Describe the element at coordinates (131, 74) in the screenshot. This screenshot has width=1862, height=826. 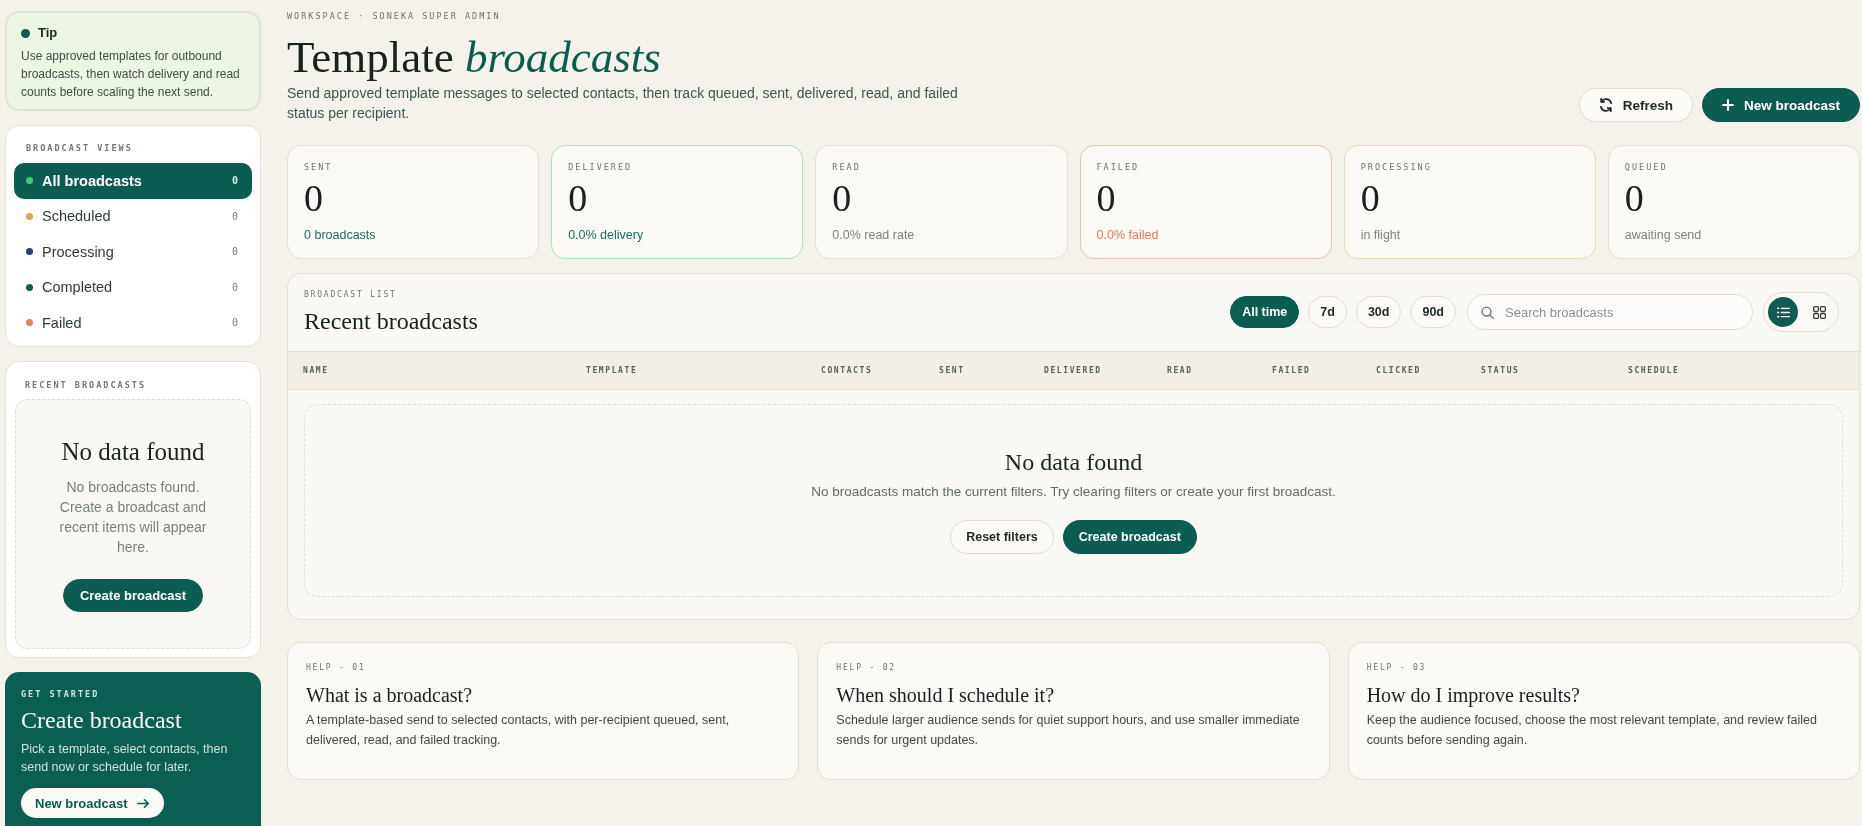
I see `tip-text: Use approved templates for outbound broadcasts, then watch delivery and read counts before scaling the next send.` at that location.